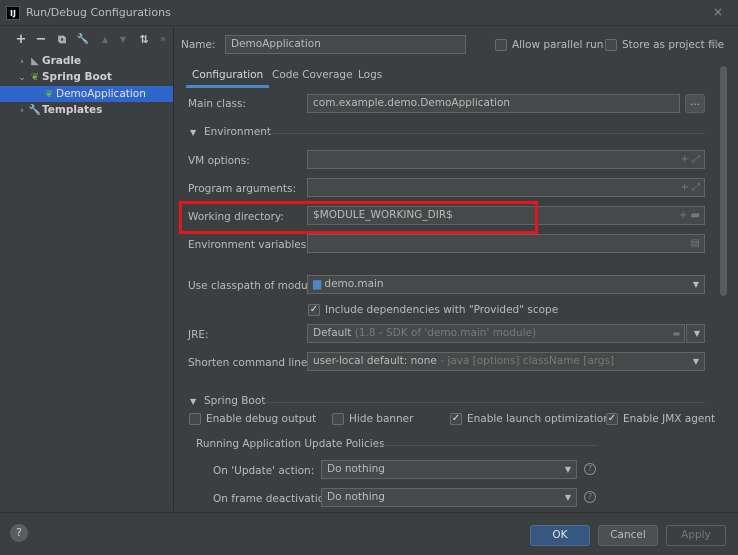  I want to click on include-dependencies-checkbox: ✓, so click(314, 310).